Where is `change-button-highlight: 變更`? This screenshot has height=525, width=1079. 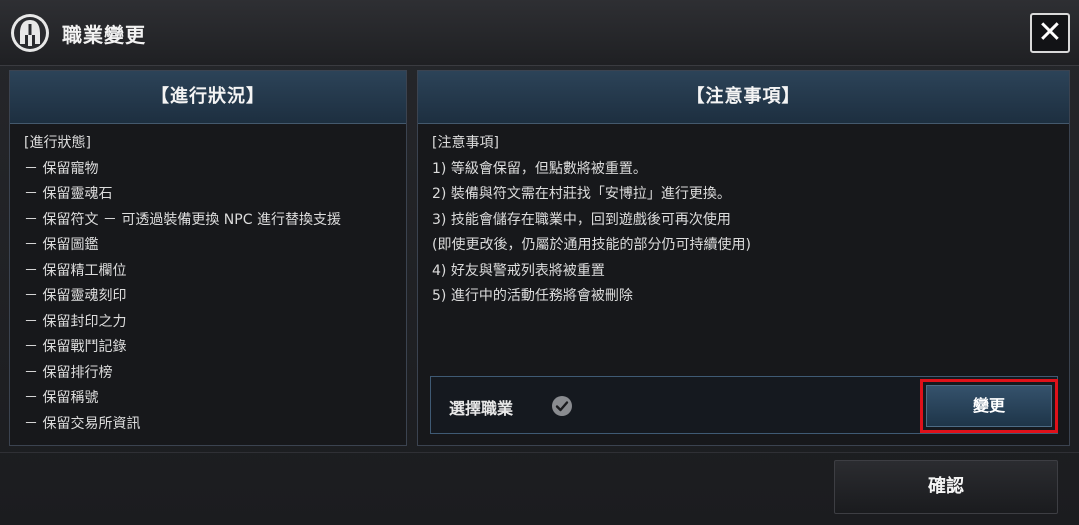
change-button-highlight: 變更 is located at coordinates (989, 406).